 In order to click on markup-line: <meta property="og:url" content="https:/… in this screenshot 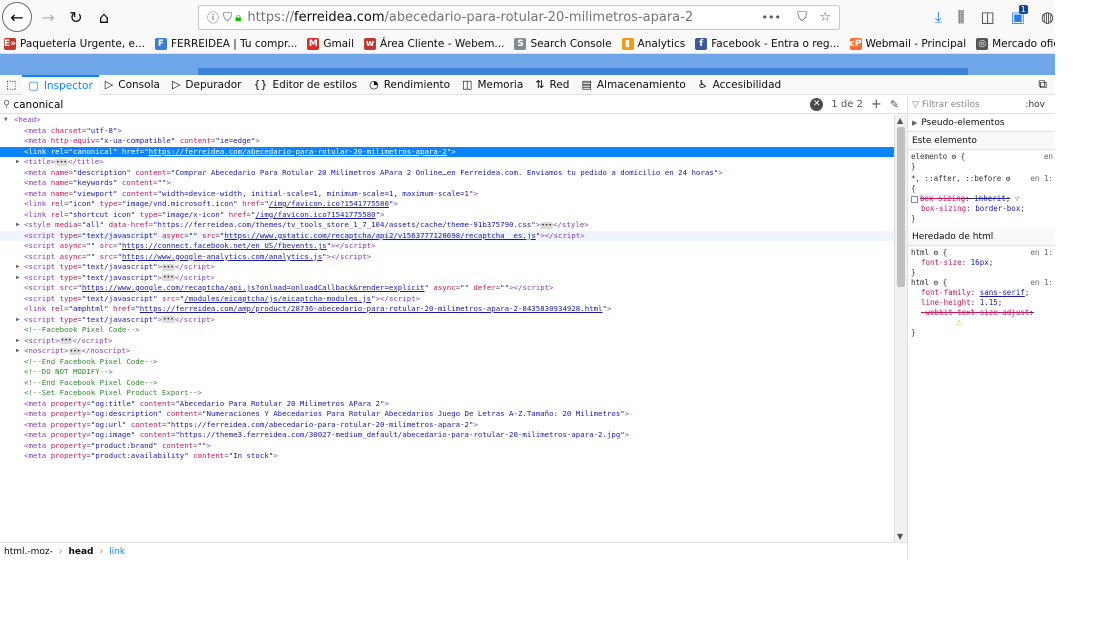, I will do `click(447, 425)`.